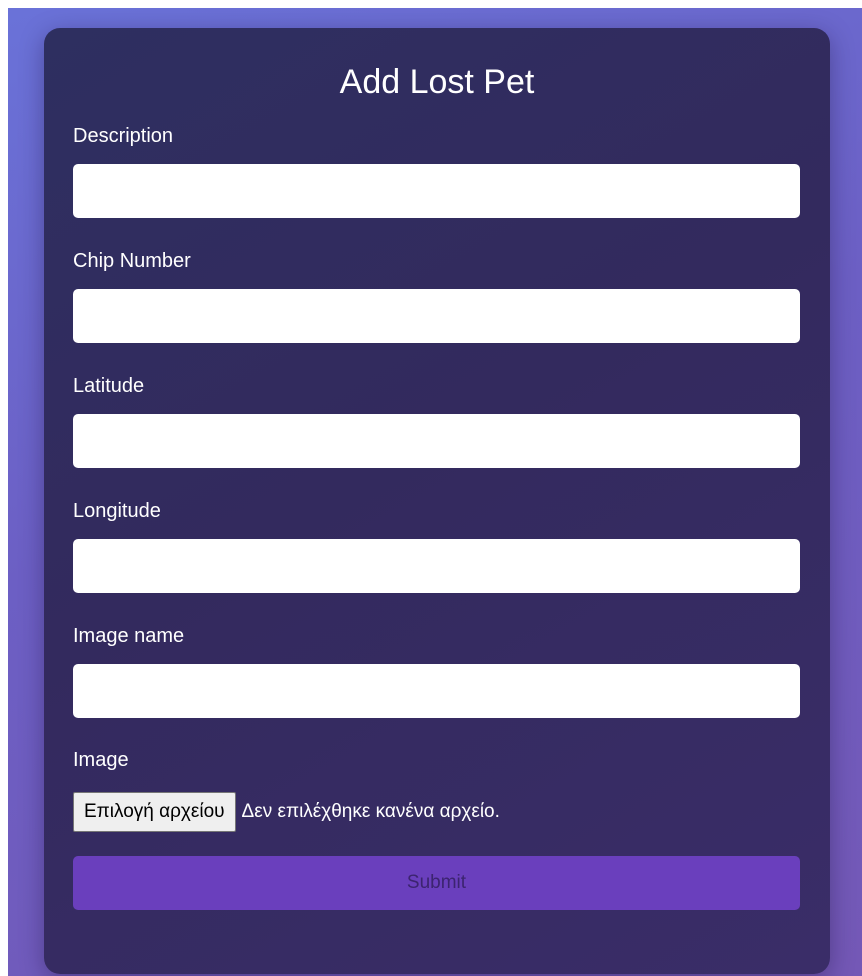 The width and height of the screenshot is (862, 976). I want to click on description-input, so click(436, 191).